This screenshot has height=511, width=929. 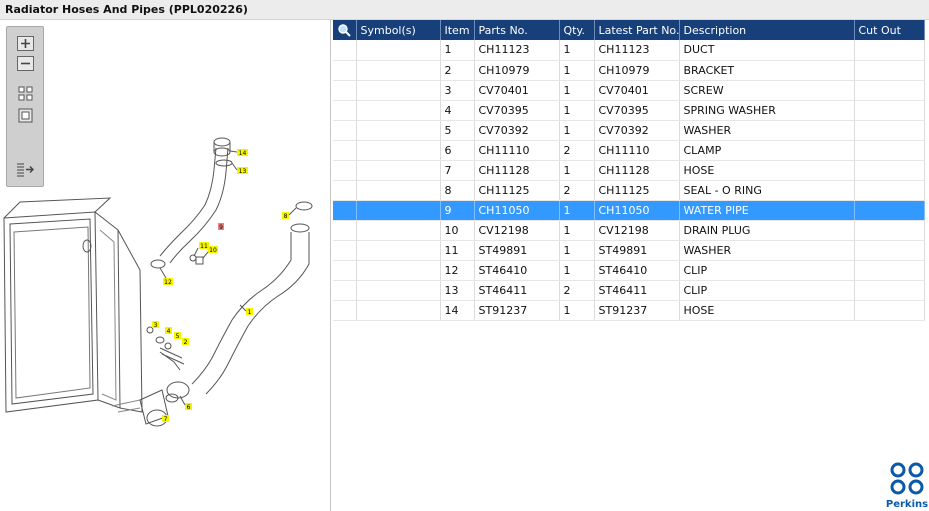 I want to click on cell-part-no: ST46411, so click(x=517, y=290).